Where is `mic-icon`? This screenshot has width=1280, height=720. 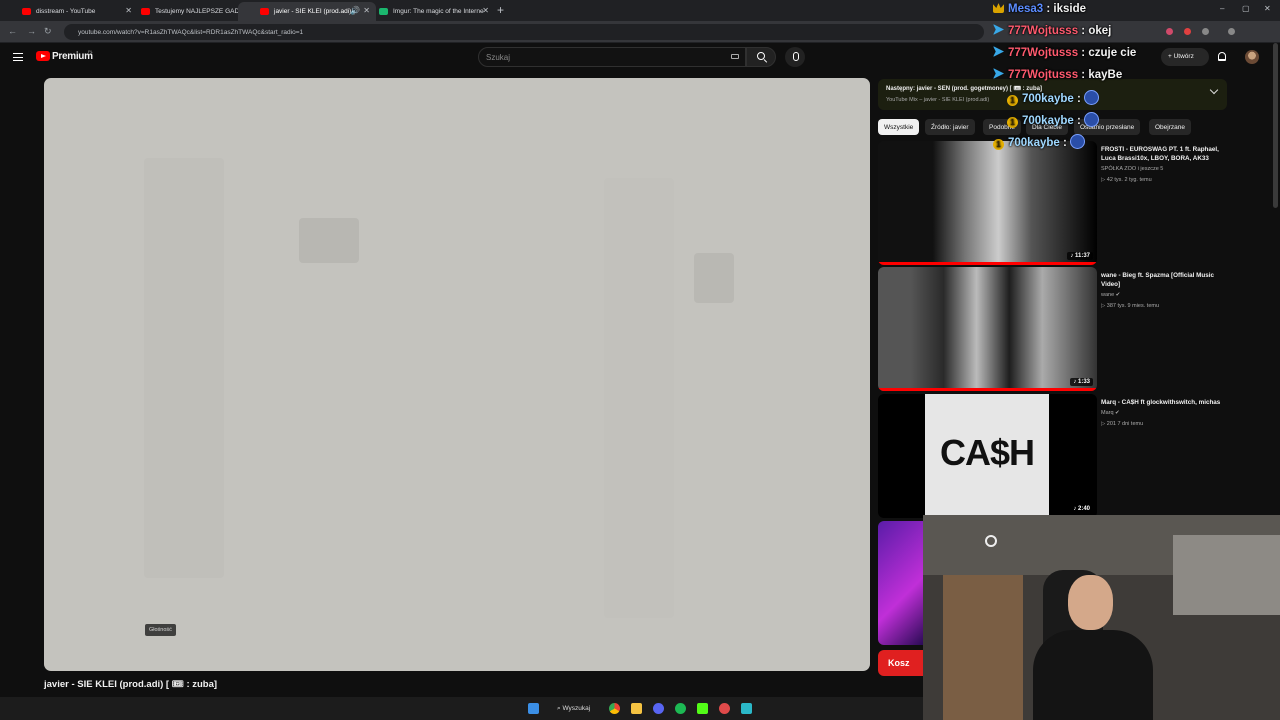 mic-icon is located at coordinates (795, 57).